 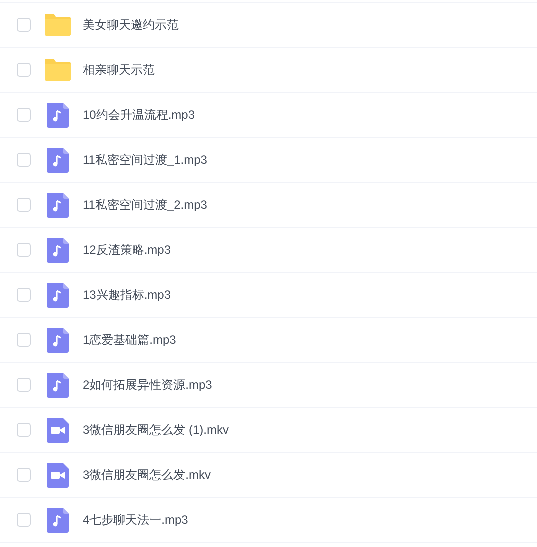 I want to click on file-name: 2如何拓展异性资源.mp3, so click(x=147, y=385).